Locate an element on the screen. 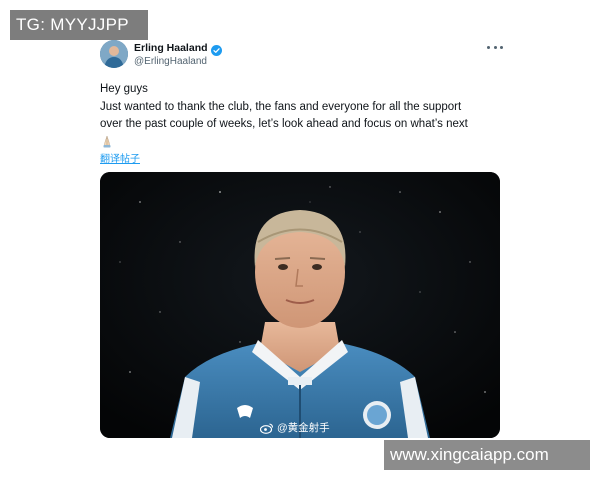  display-name: Erling Haaland is located at coordinates (171, 48).